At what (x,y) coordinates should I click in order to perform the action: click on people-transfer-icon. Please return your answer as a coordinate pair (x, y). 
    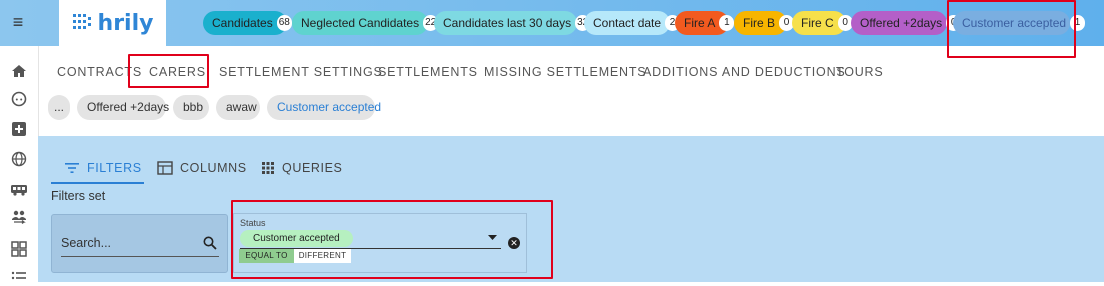
    Looking at the image, I should click on (19, 217).